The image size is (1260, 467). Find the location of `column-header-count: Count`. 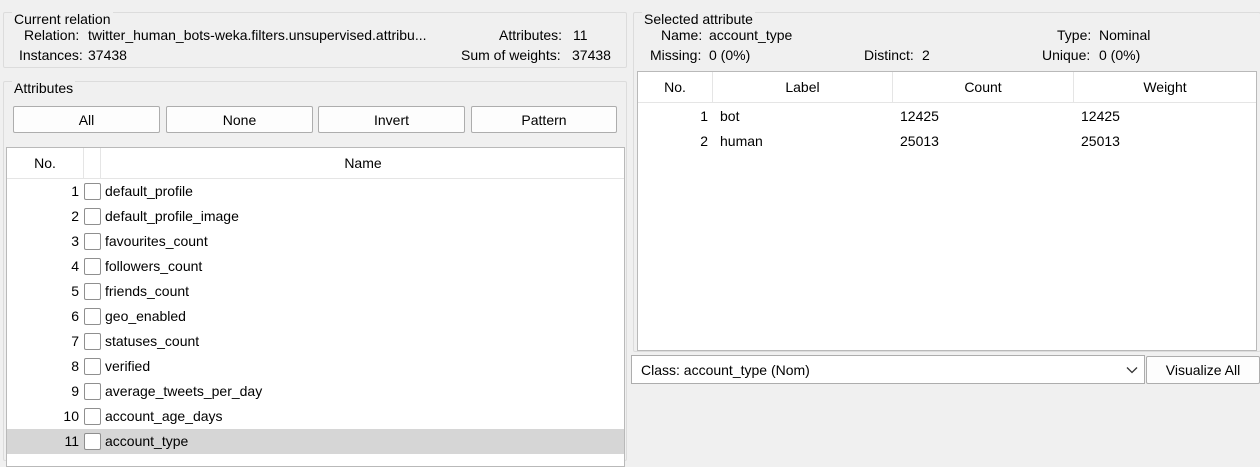

column-header-count: Count is located at coordinates (983, 87).